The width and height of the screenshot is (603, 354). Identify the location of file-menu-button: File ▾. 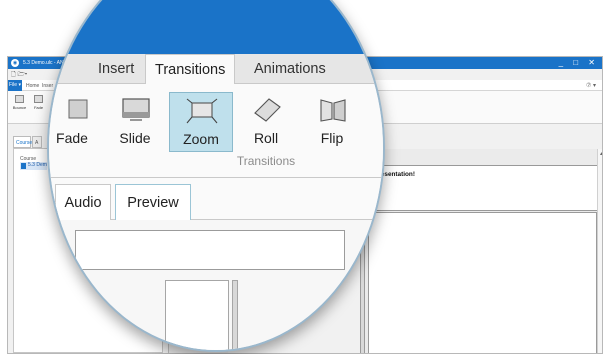
(15, 85).